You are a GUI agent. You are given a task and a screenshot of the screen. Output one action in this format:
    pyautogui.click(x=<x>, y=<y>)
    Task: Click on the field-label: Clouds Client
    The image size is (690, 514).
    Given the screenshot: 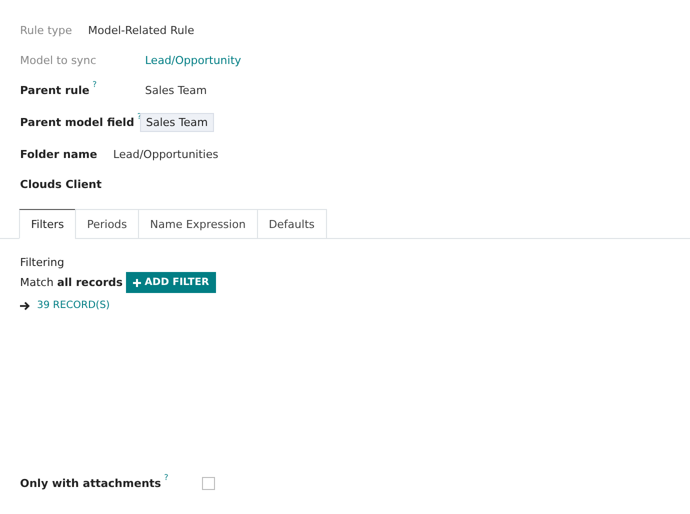 What is the action you would take?
    pyautogui.click(x=61, y=184)
    